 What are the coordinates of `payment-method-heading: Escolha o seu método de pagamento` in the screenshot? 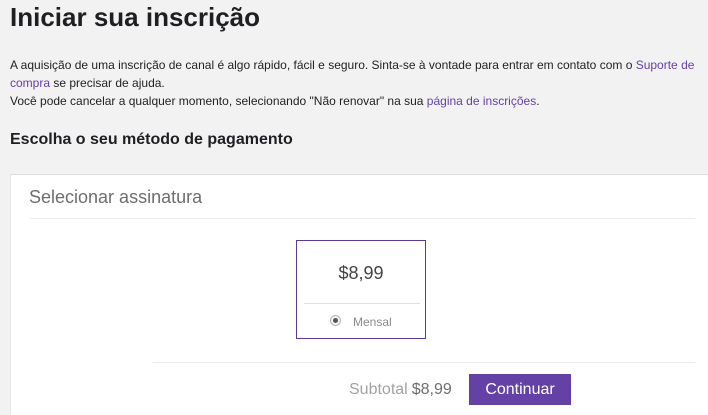 It's located at (151, 139).